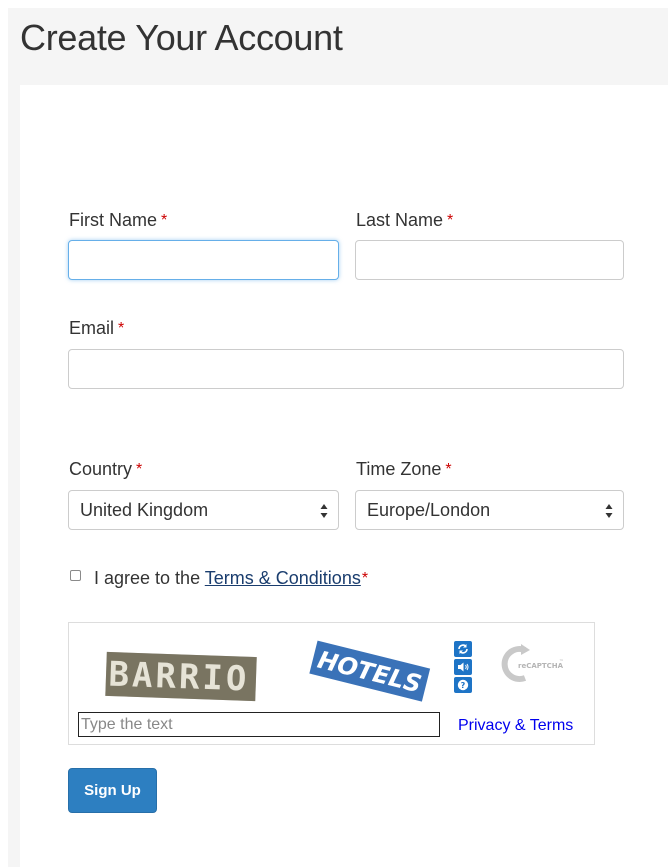  Describe the element at coordinates (144, 510) in the screenshot. I see `country-select-value: United Kingdom` at that location.